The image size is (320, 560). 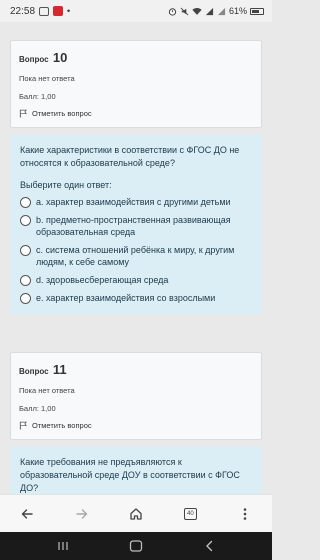 I want to click on tabs-button: 40, so click(x=190, y=514).